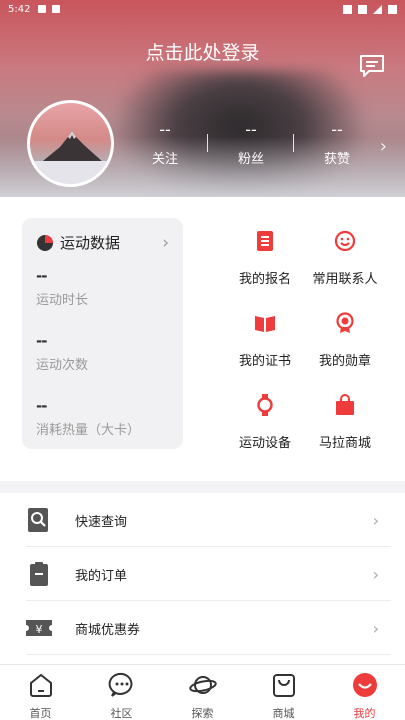 Image resolution: width=405 pixels, height=720 pixels. Describe the element at coordinates (283, 685) in the screenshot. I see `shop-icon` at that location.